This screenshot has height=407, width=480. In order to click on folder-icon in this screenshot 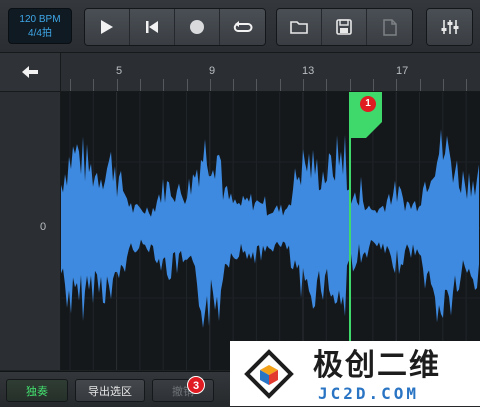, I will do `click(299, 27)`.